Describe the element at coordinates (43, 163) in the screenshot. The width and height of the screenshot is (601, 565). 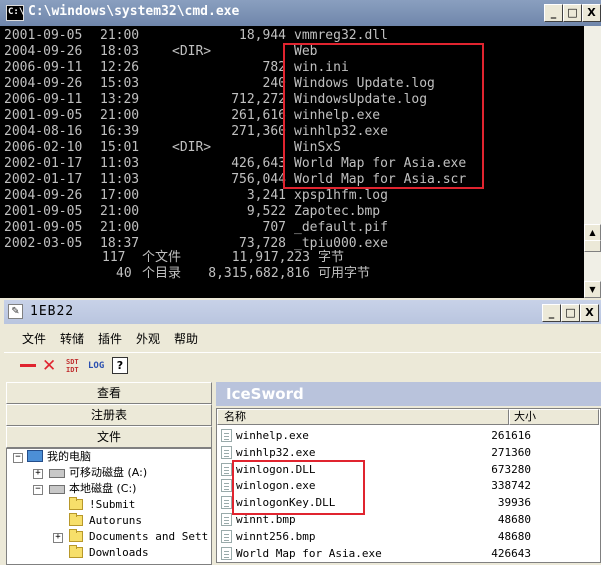
I see `entry-date: 2002-01-17` at that location.